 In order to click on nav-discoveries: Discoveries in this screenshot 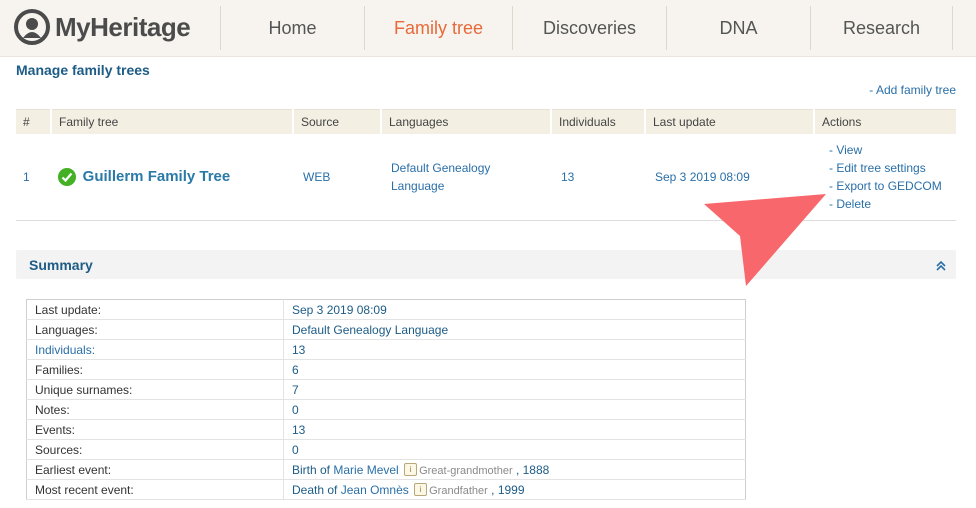, I will do `click(589, 28)`.